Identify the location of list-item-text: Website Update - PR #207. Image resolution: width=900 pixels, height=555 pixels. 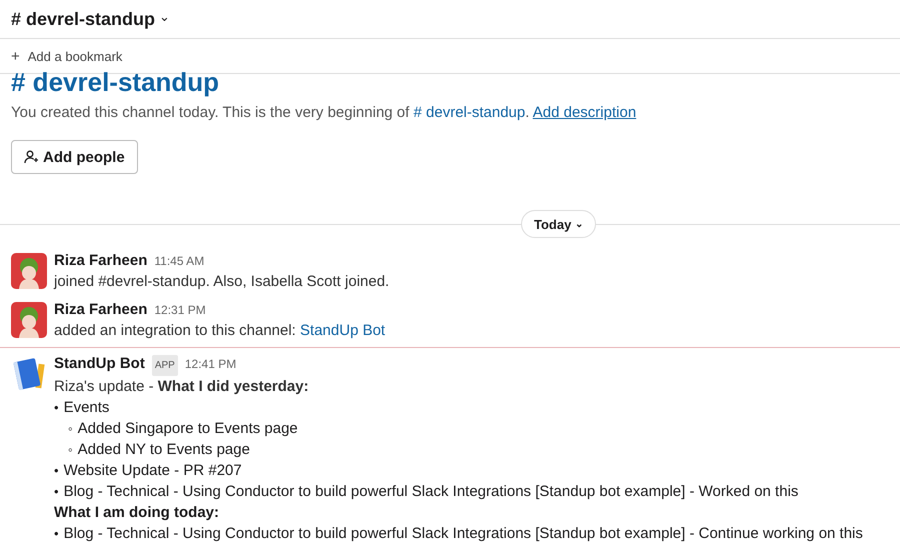
(153, 471).